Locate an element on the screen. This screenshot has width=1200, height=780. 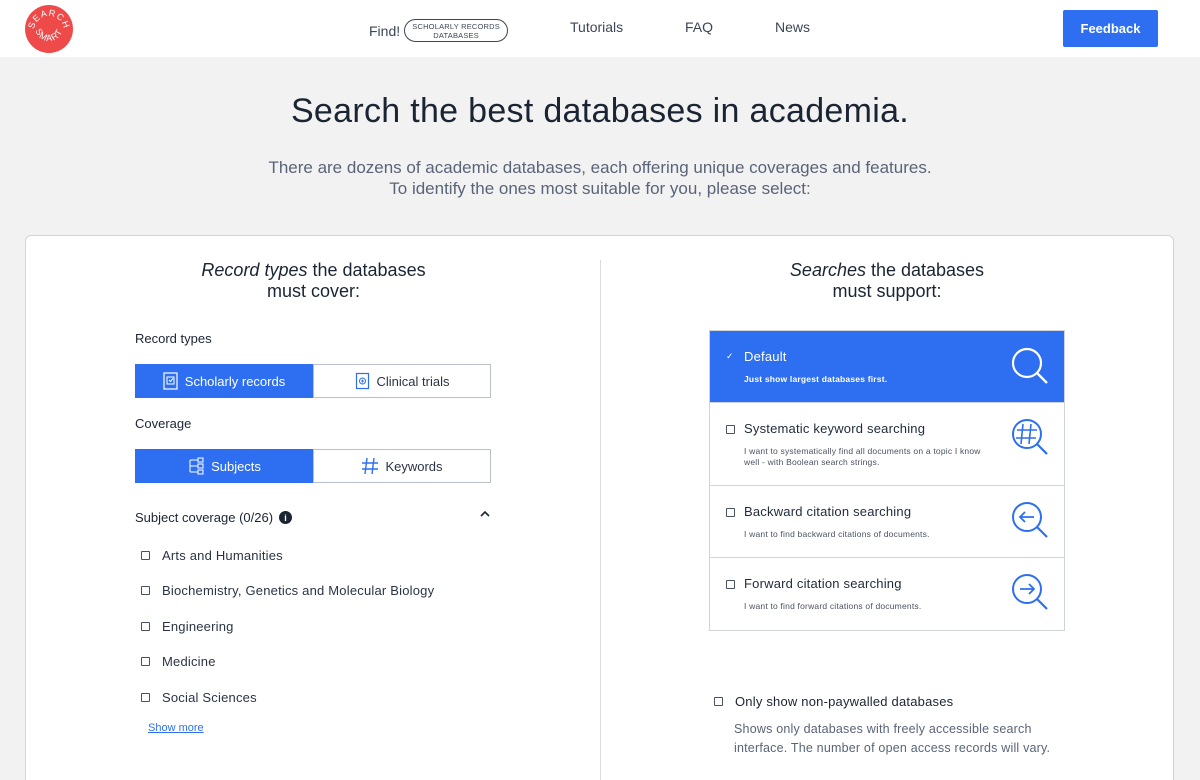
magnifier-arrow-right-icon is located at coordinates (1030, 595).